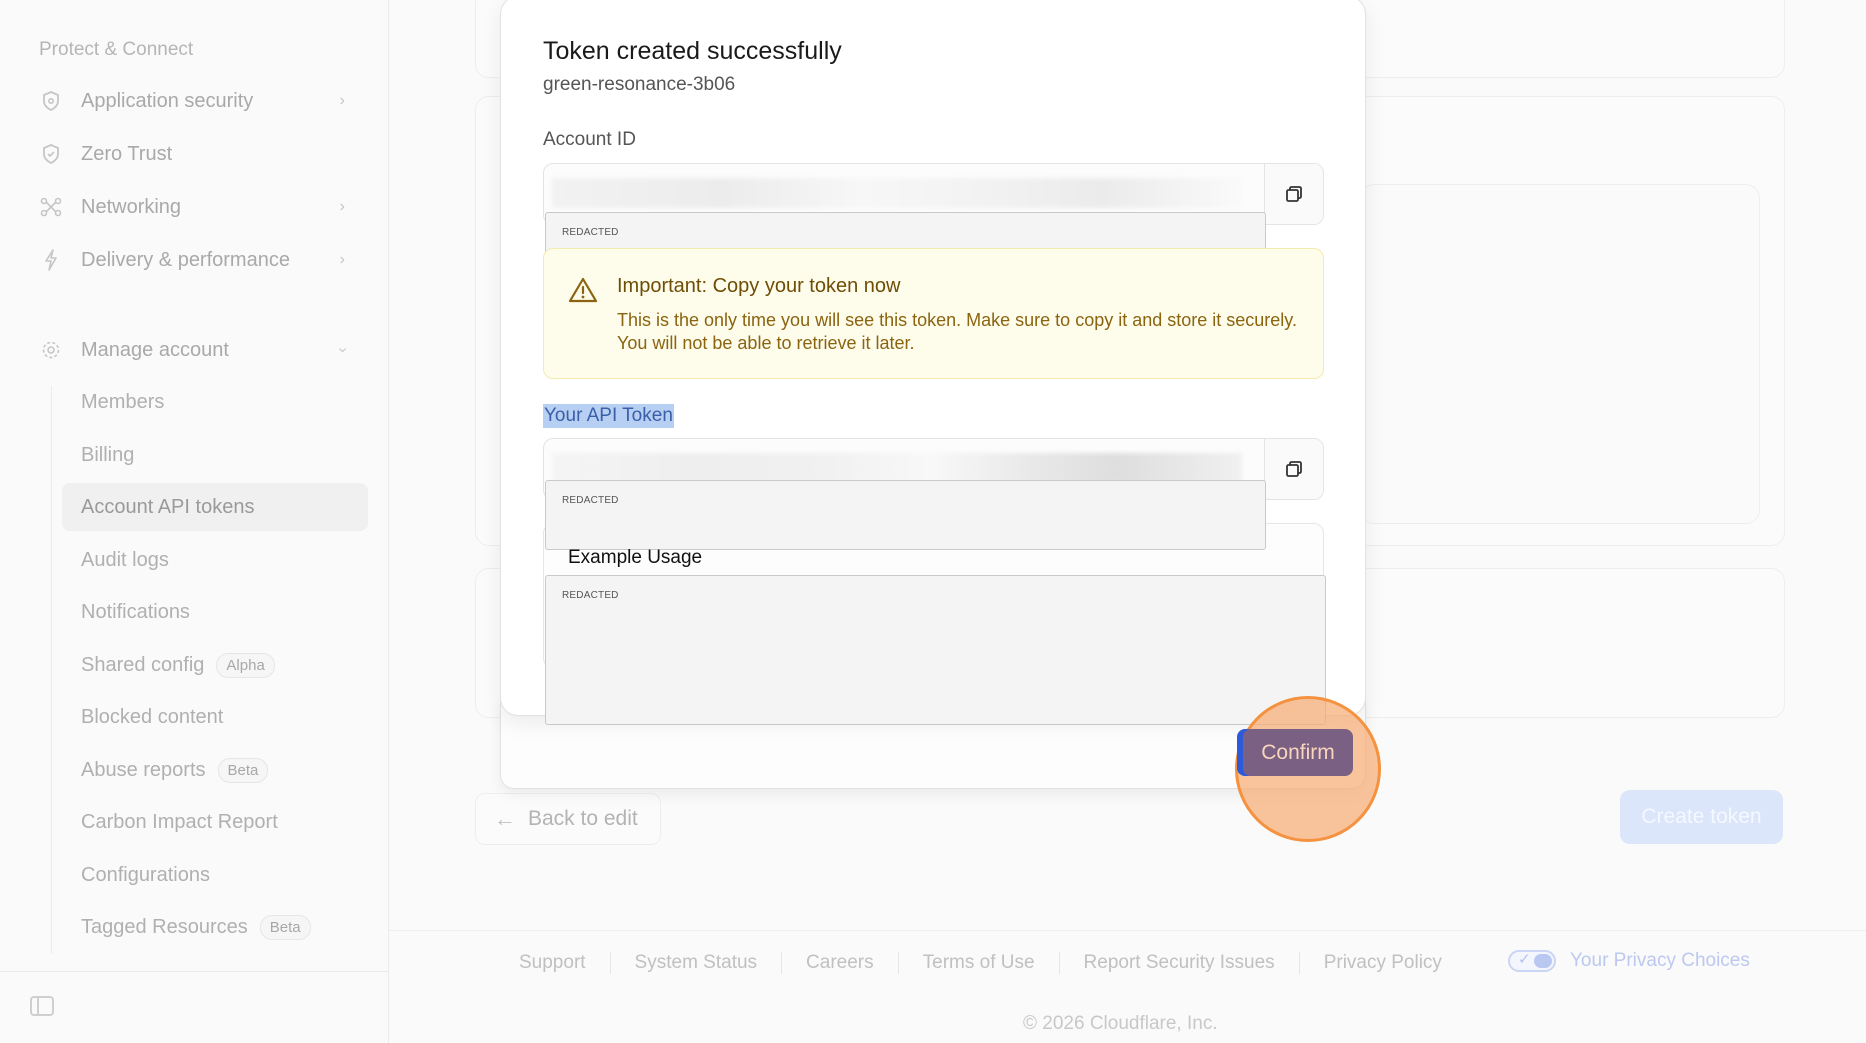 The image size is (1866, 1043). I want to click on footer-link-report-security: Report Security Issues, so click(1180, 963).